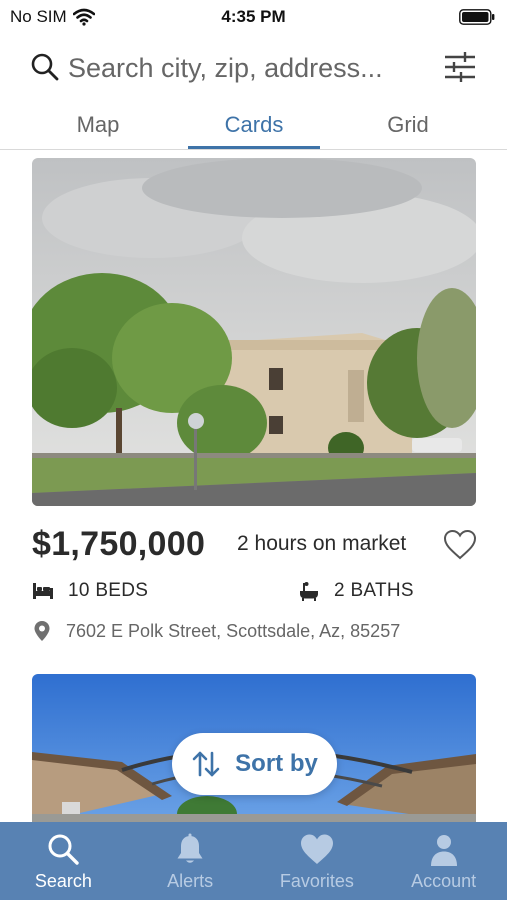 The width and height of the screenshot is (507, 900). What do you see at coordinates (190, 881) in the screenshot?
I see `nav-alerts-label: Alerts` at bounding box center [190, 881].